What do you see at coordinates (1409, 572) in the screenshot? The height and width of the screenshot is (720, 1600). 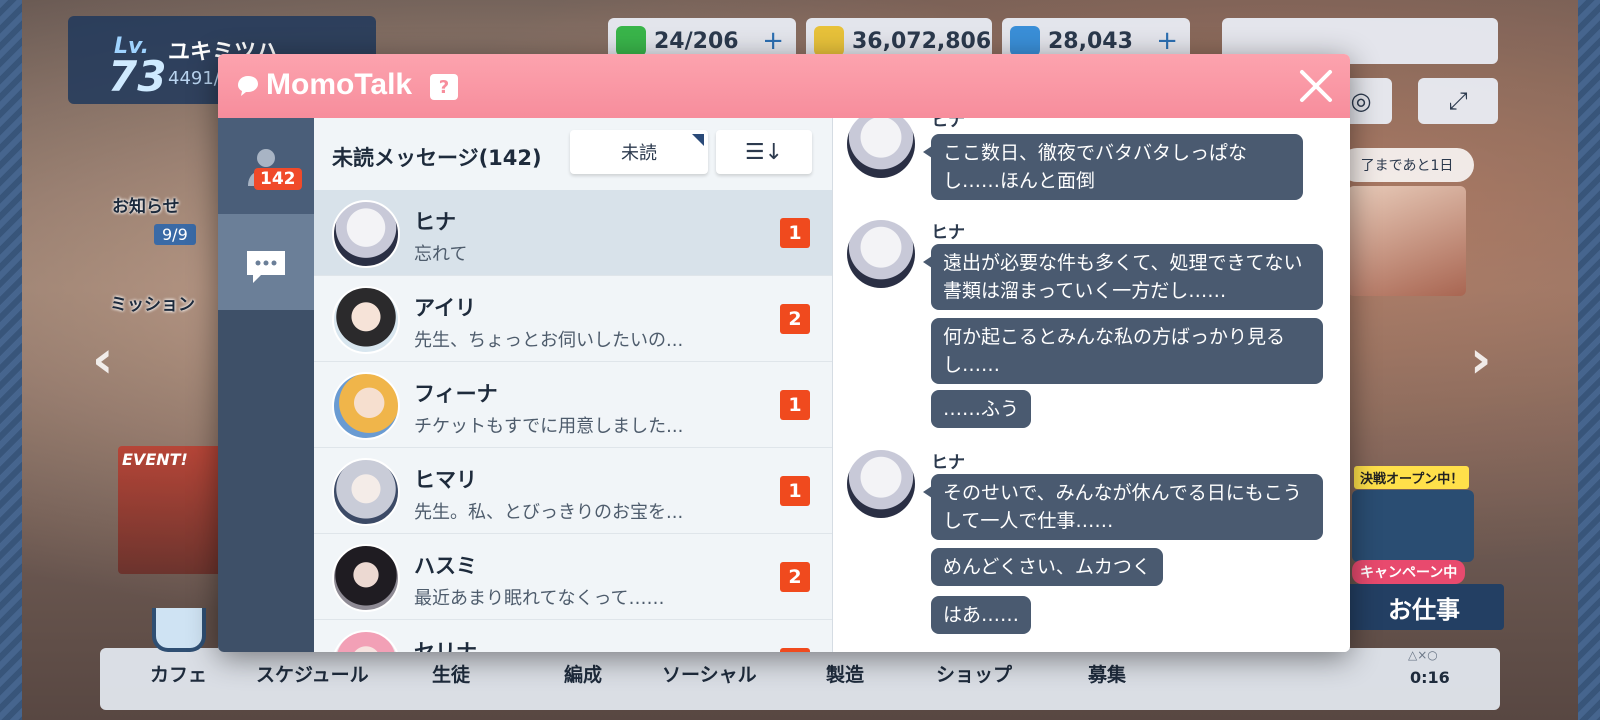 I see `campaign-tag: キャンペーン中` at bounding box center [1409, 572].